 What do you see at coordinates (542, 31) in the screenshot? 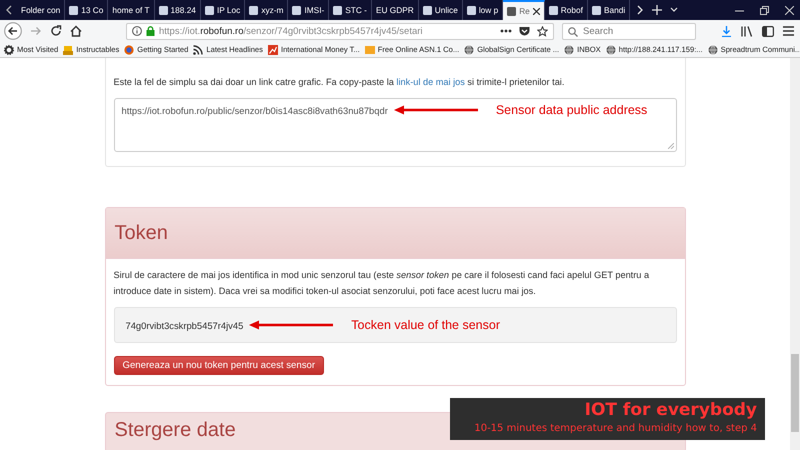
I see `star-icon` at bounding box center [542, 31].